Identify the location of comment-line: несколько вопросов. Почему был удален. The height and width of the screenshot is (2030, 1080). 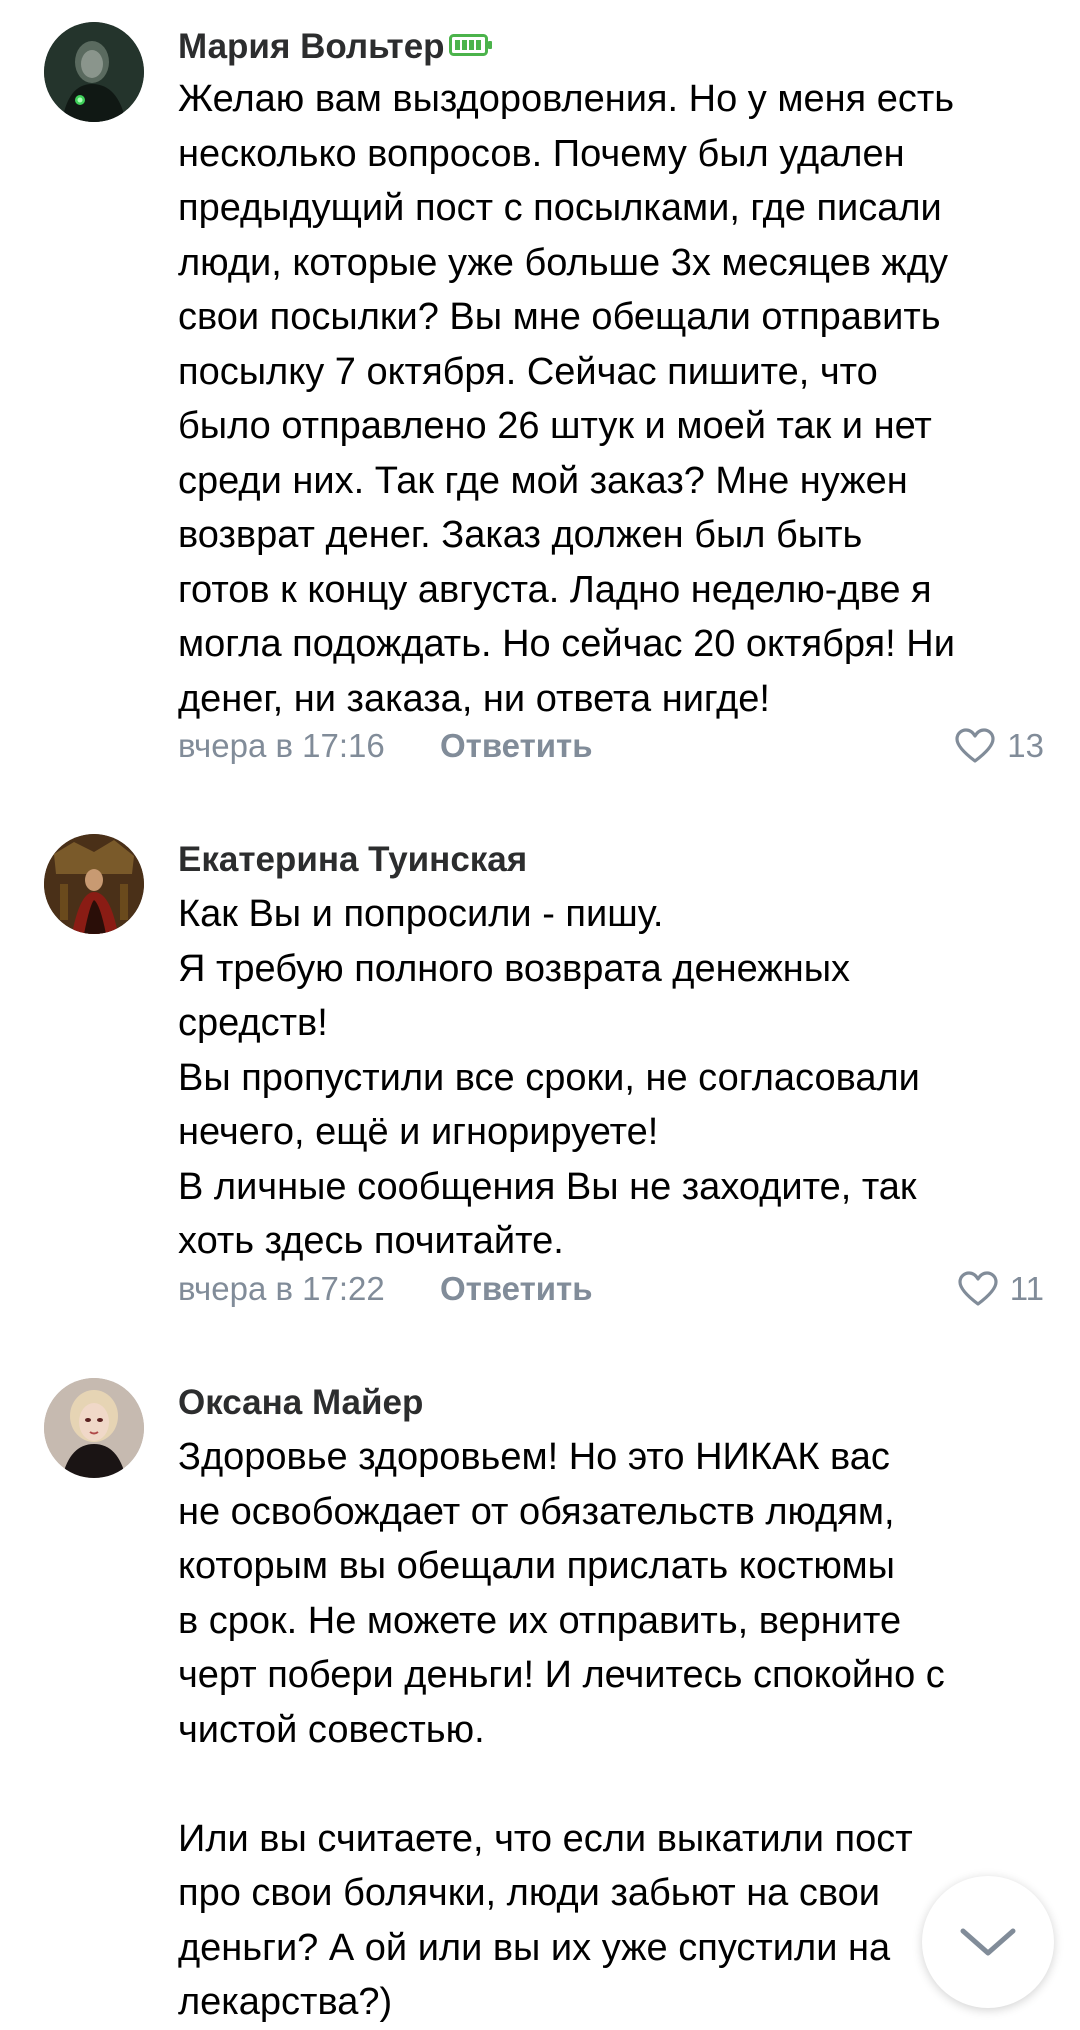
(541, 153).